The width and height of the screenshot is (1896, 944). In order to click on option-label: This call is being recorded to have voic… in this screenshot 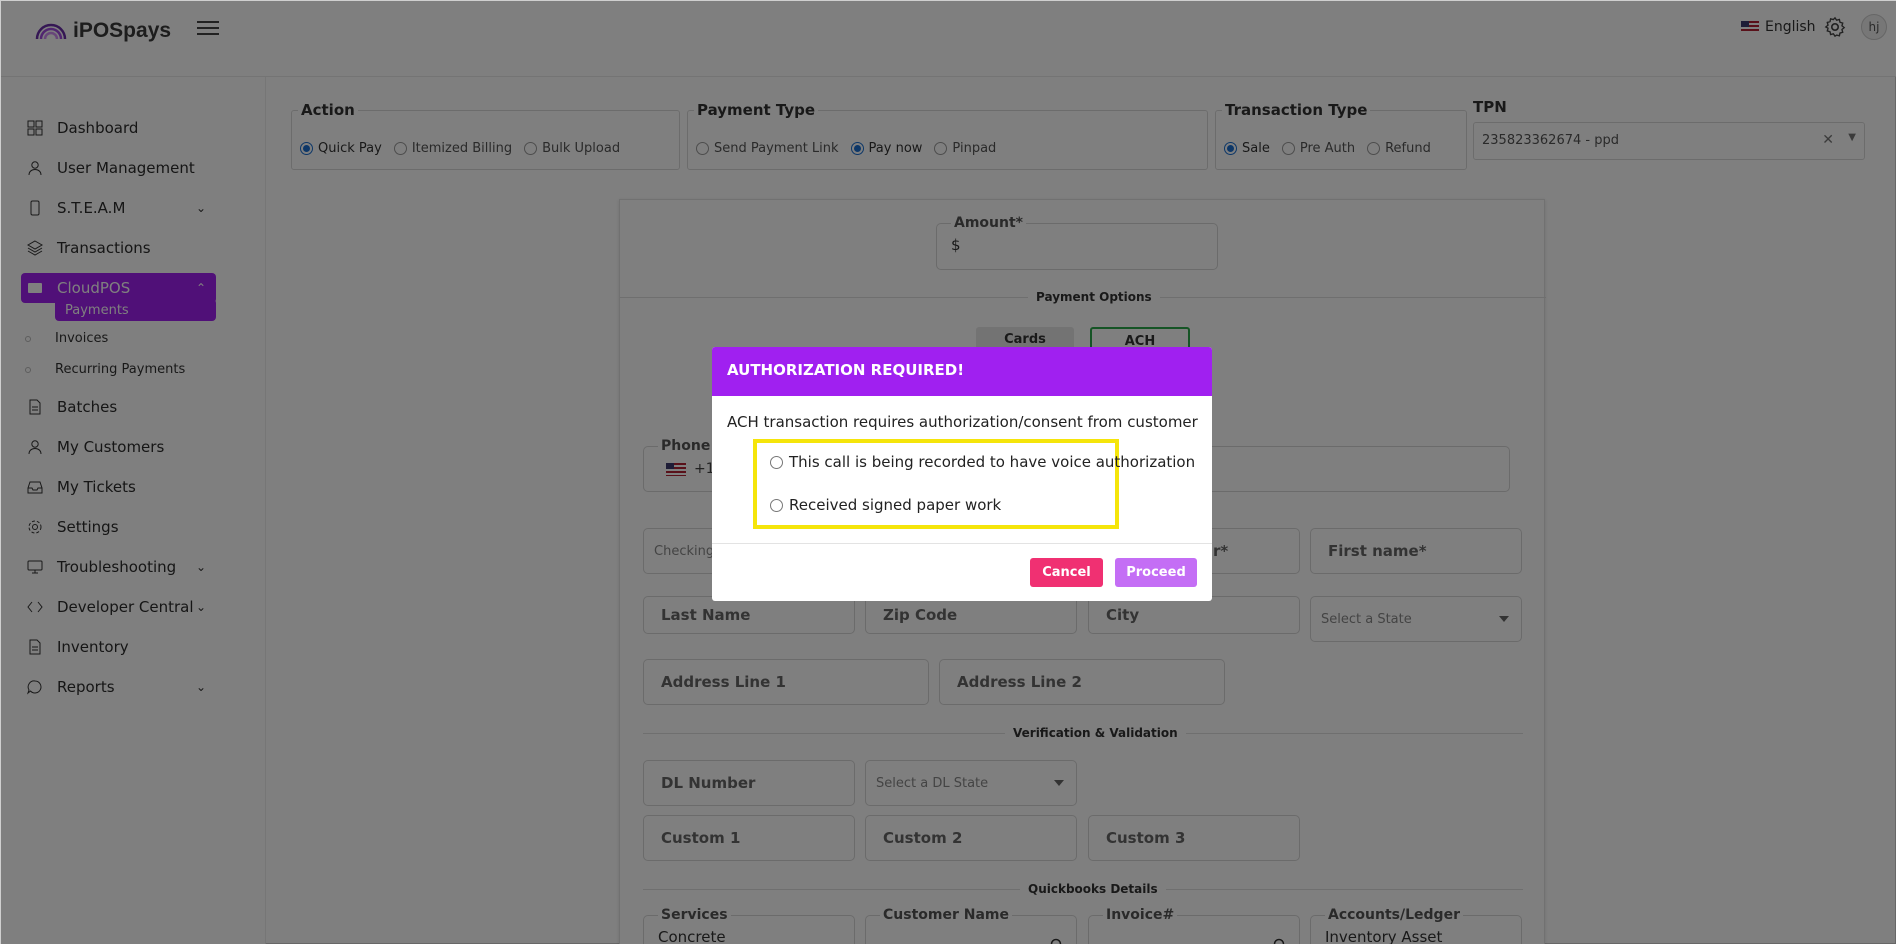, I will do `click(992, 462)`.